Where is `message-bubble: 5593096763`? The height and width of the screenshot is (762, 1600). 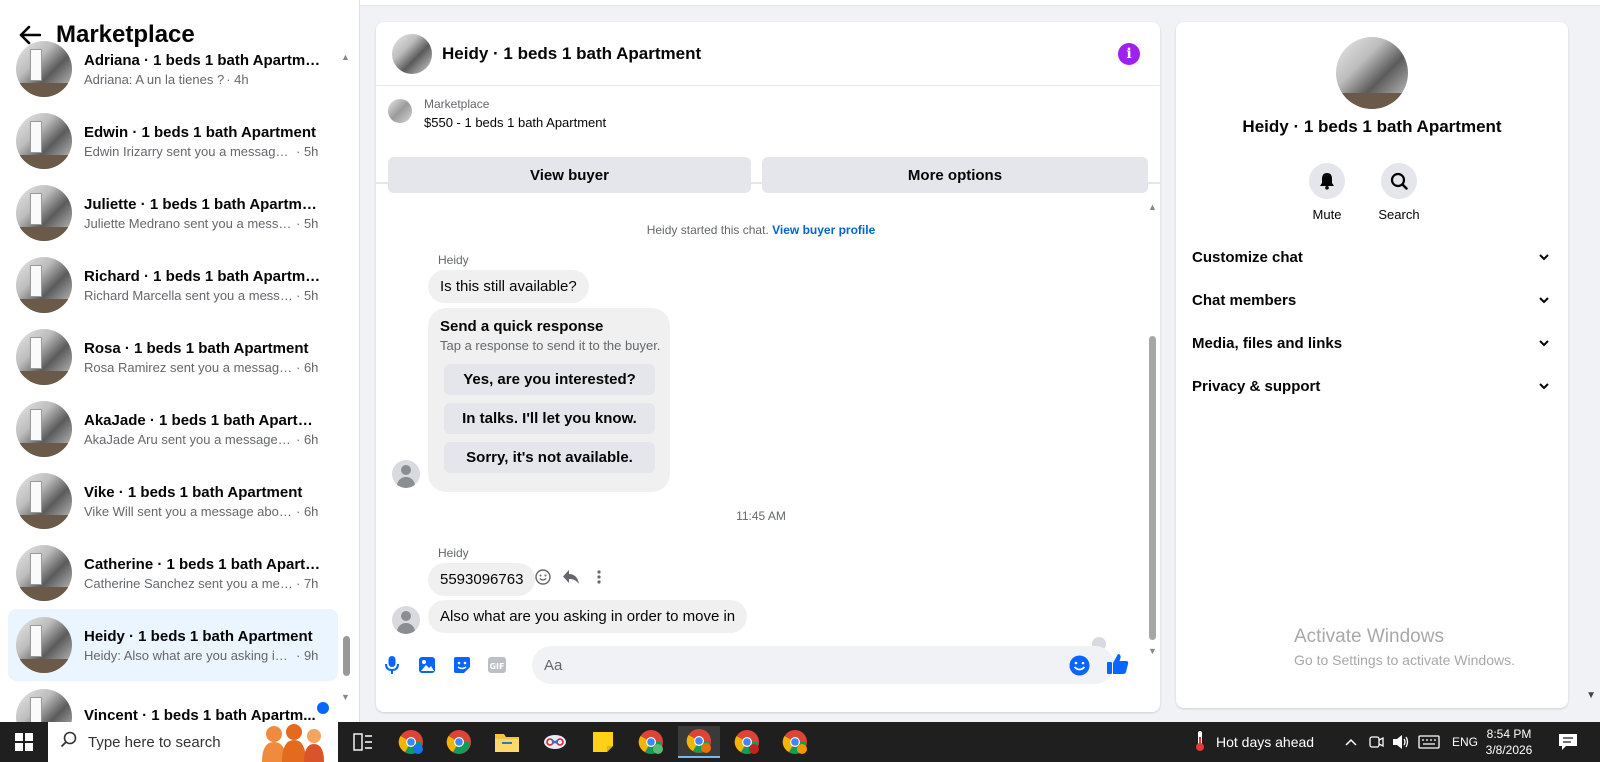
message-bubble: 5593096763 is located at coordinates (482, 579).